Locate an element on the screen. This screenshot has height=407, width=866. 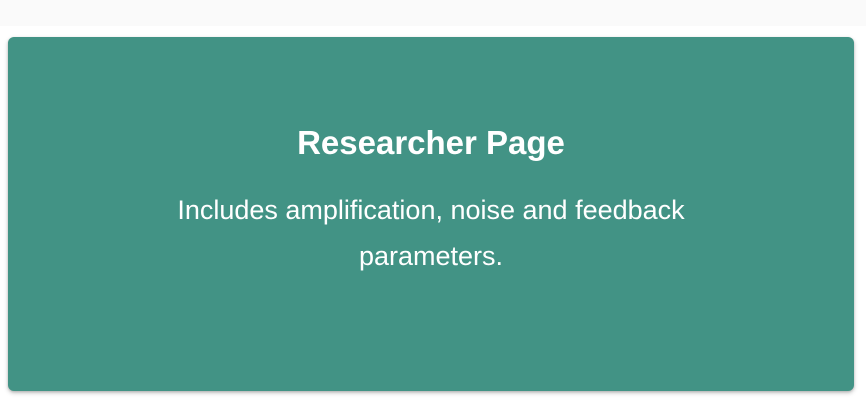
card-title: Researcher Page is located at coordinates (431, 142).